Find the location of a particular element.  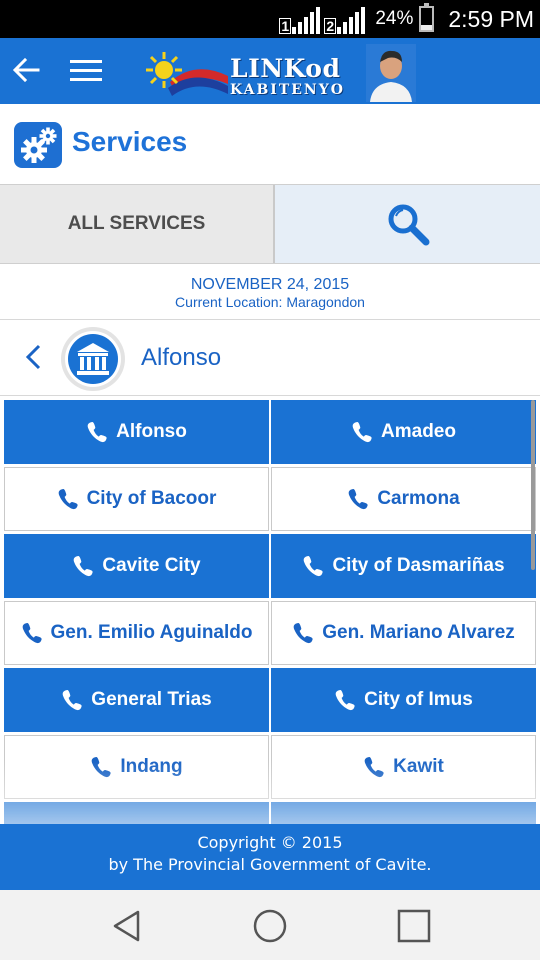

directory-item: Gen. Mariano Alvarez is located at coordinates (403, 633).